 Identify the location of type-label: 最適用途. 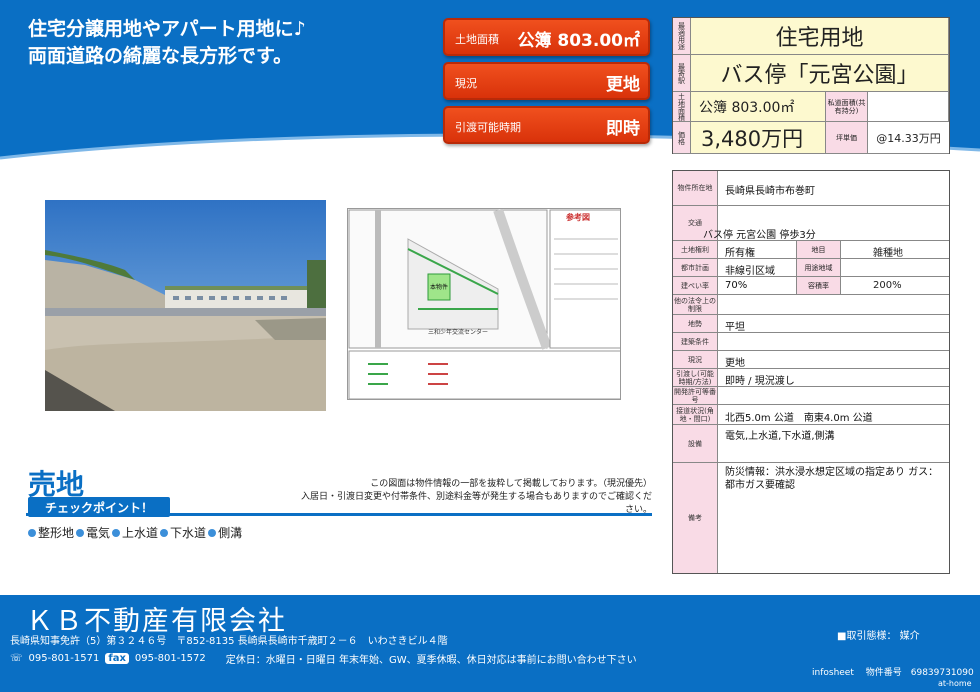
(682, 36).